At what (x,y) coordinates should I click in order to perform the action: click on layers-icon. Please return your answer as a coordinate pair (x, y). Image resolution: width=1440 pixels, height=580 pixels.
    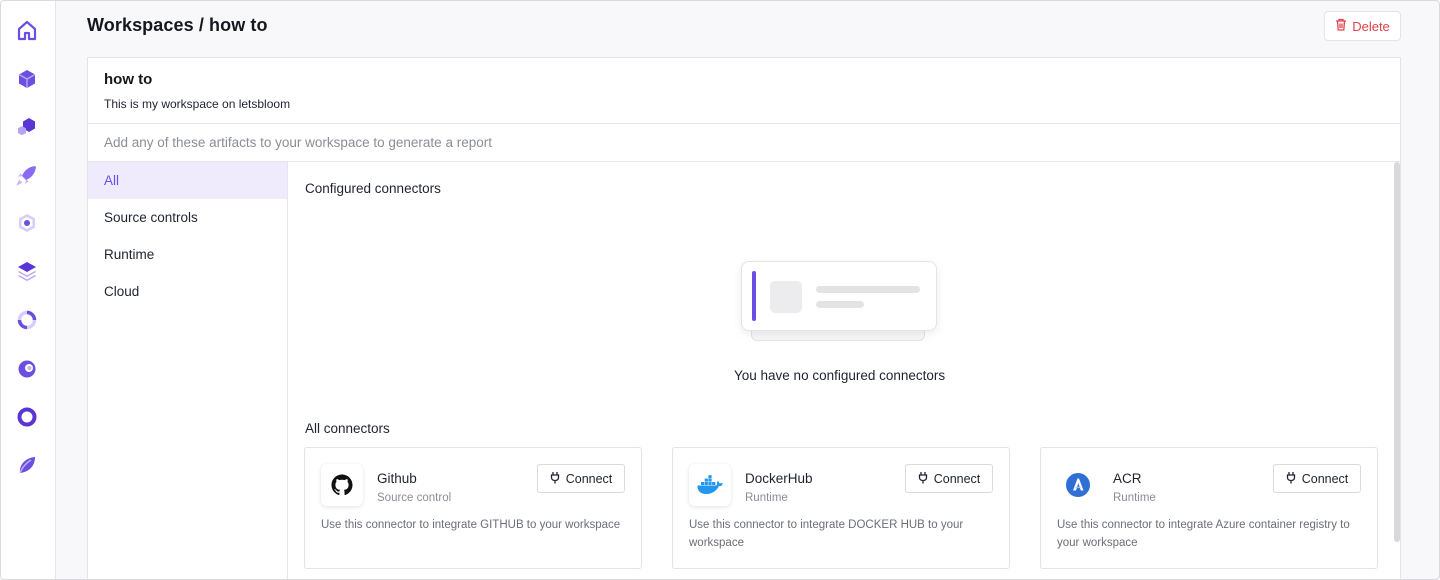
    Looking at the image, I should click on (27, 271).